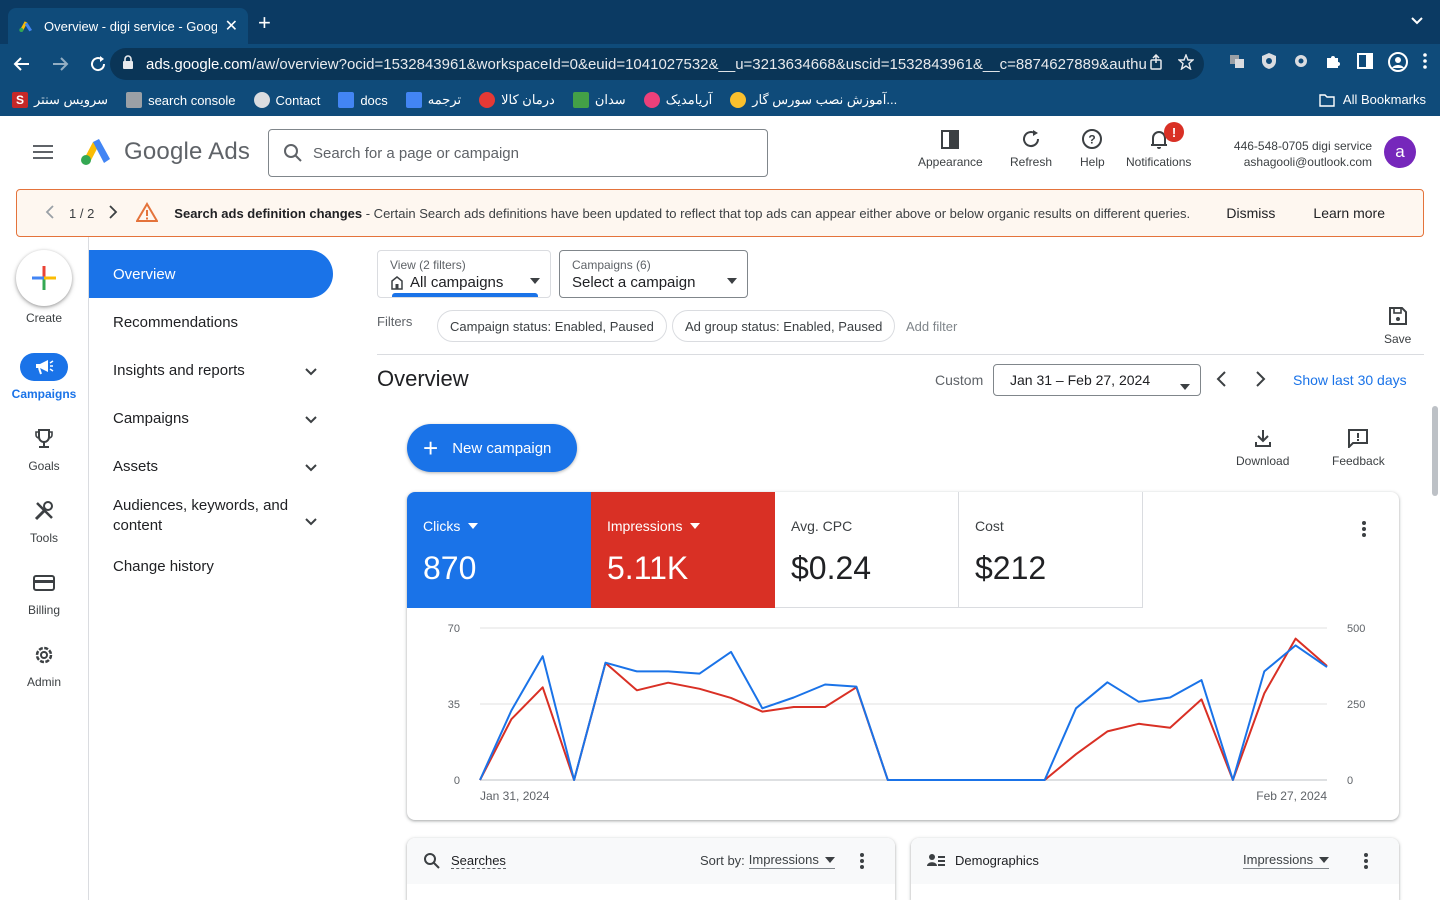 The height and width of the screenshot is (900, 1440). Describe the element at coordinates (1221, 381) in the screenshot. I see `previous-period-icon` at that location.